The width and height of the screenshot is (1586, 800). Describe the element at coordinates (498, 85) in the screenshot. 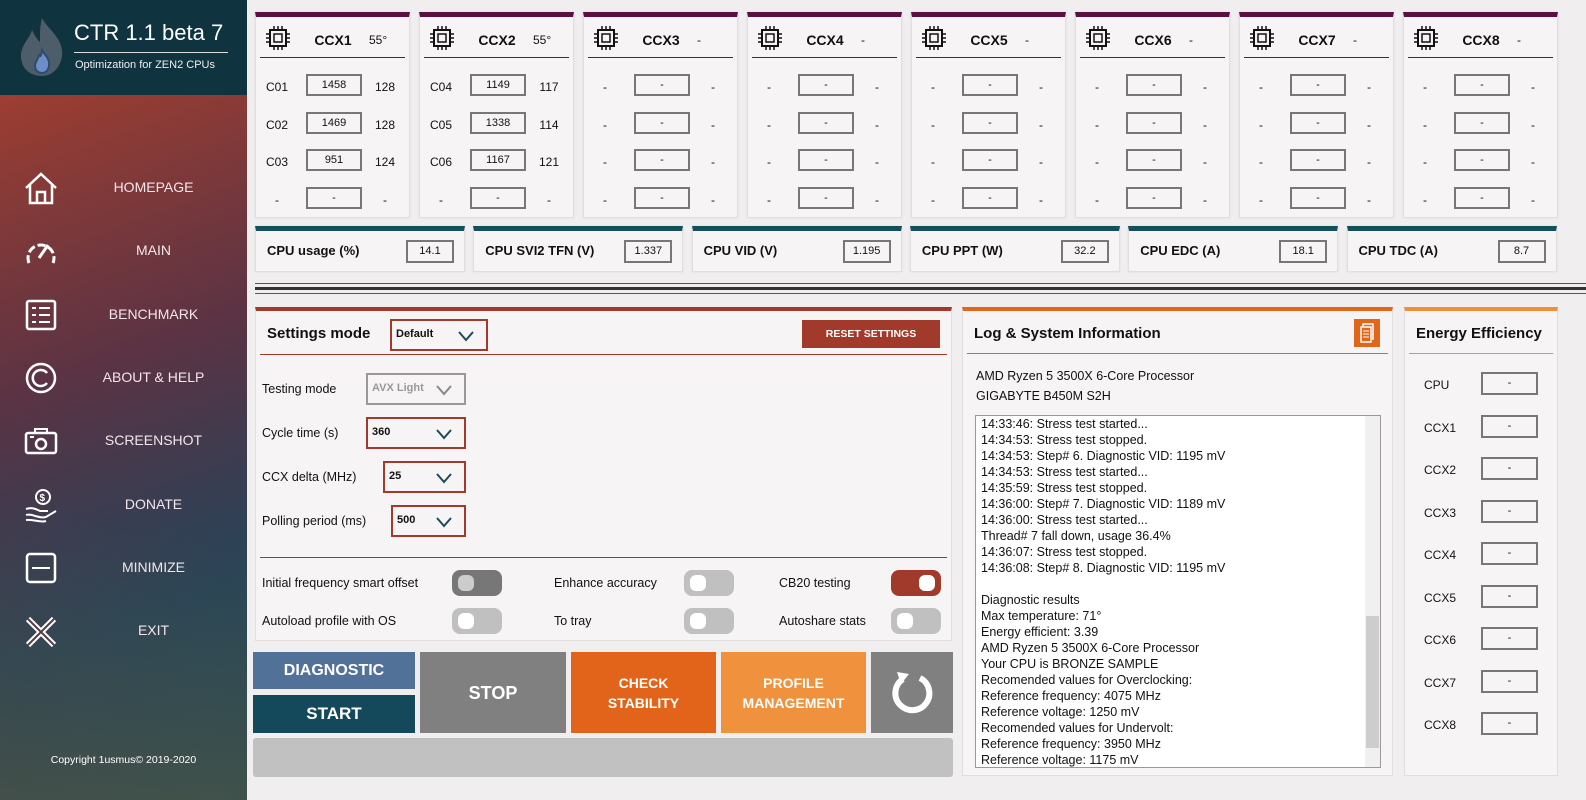

I see `core-frequency-field: 1149` at that location.